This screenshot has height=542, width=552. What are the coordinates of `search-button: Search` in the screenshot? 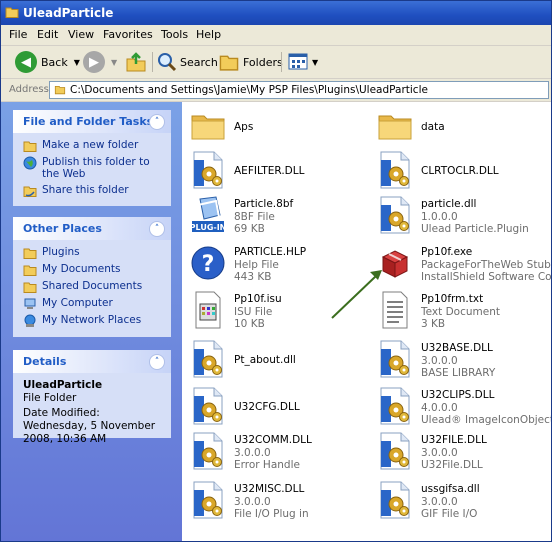 It's located at (187, 62).